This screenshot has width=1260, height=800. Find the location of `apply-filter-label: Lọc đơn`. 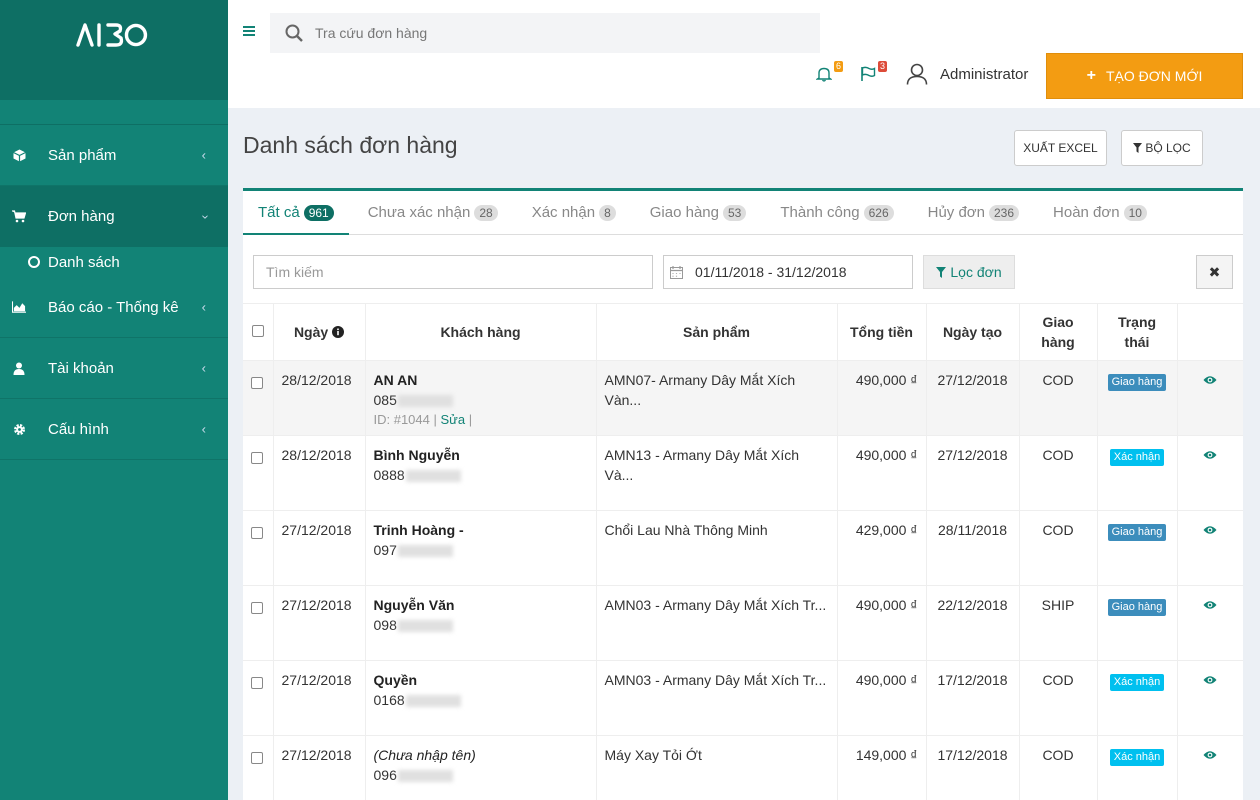

apply-filter-label: Lọc đơn is located at coordinates (976, 272).